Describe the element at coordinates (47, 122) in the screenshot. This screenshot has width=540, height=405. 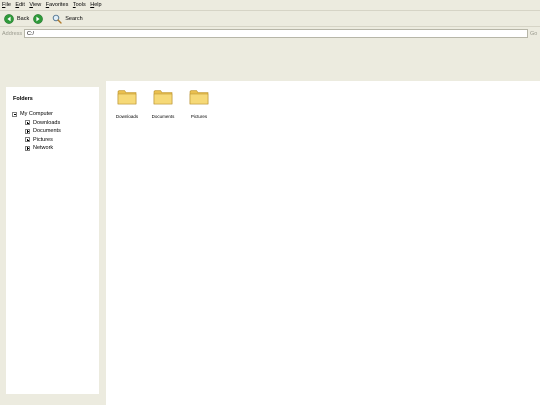
I see `tree-item-label: Downloads` at that location.